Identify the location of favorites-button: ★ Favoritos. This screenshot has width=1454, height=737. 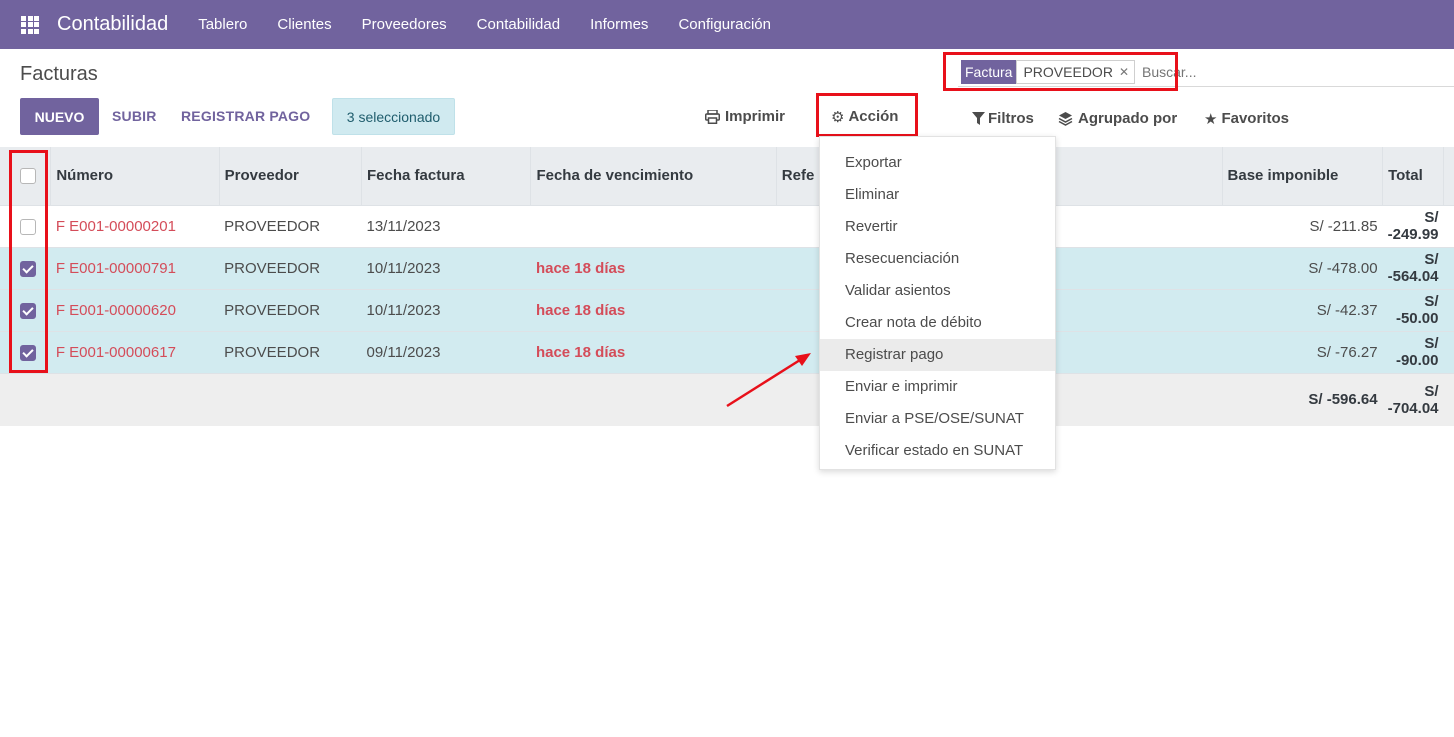
(1246, 118).